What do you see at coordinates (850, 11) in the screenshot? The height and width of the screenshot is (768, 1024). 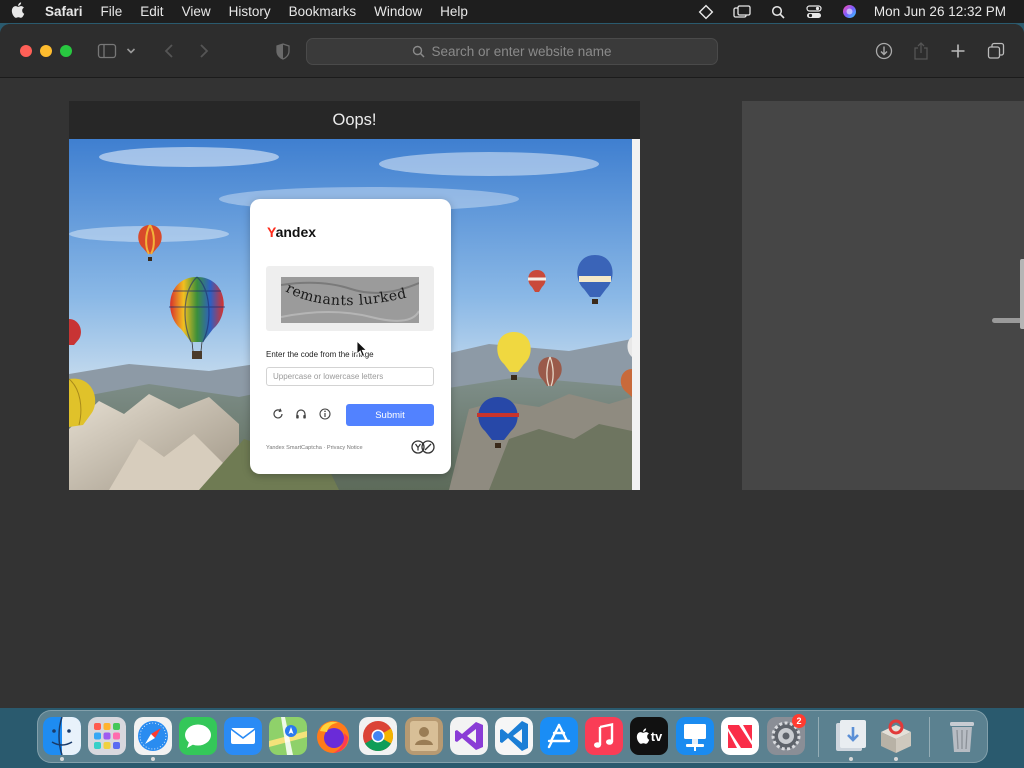 I see `siri-icon` at bounding box center [850, 11].